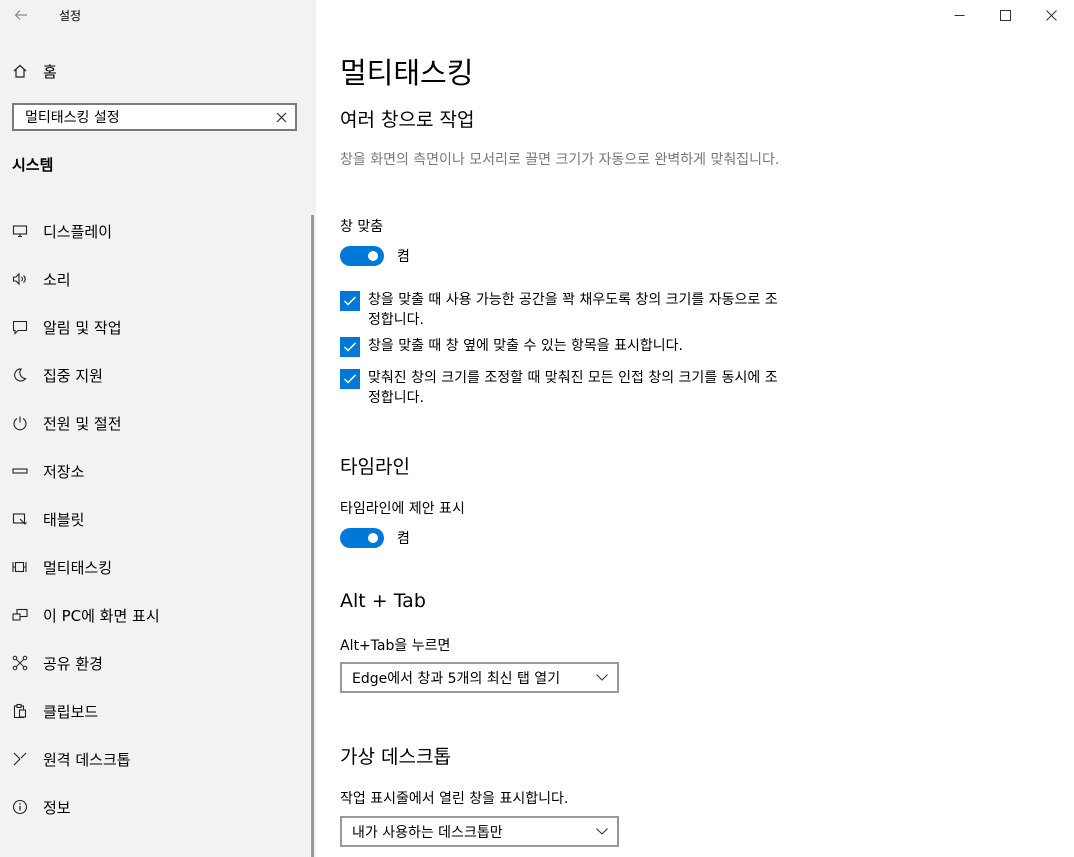 This screenshot has width=1074, height=857. Describe the element at coordinates (57, 279) in the screenshot. I see `sidebar-item-label: 소리` at that location.